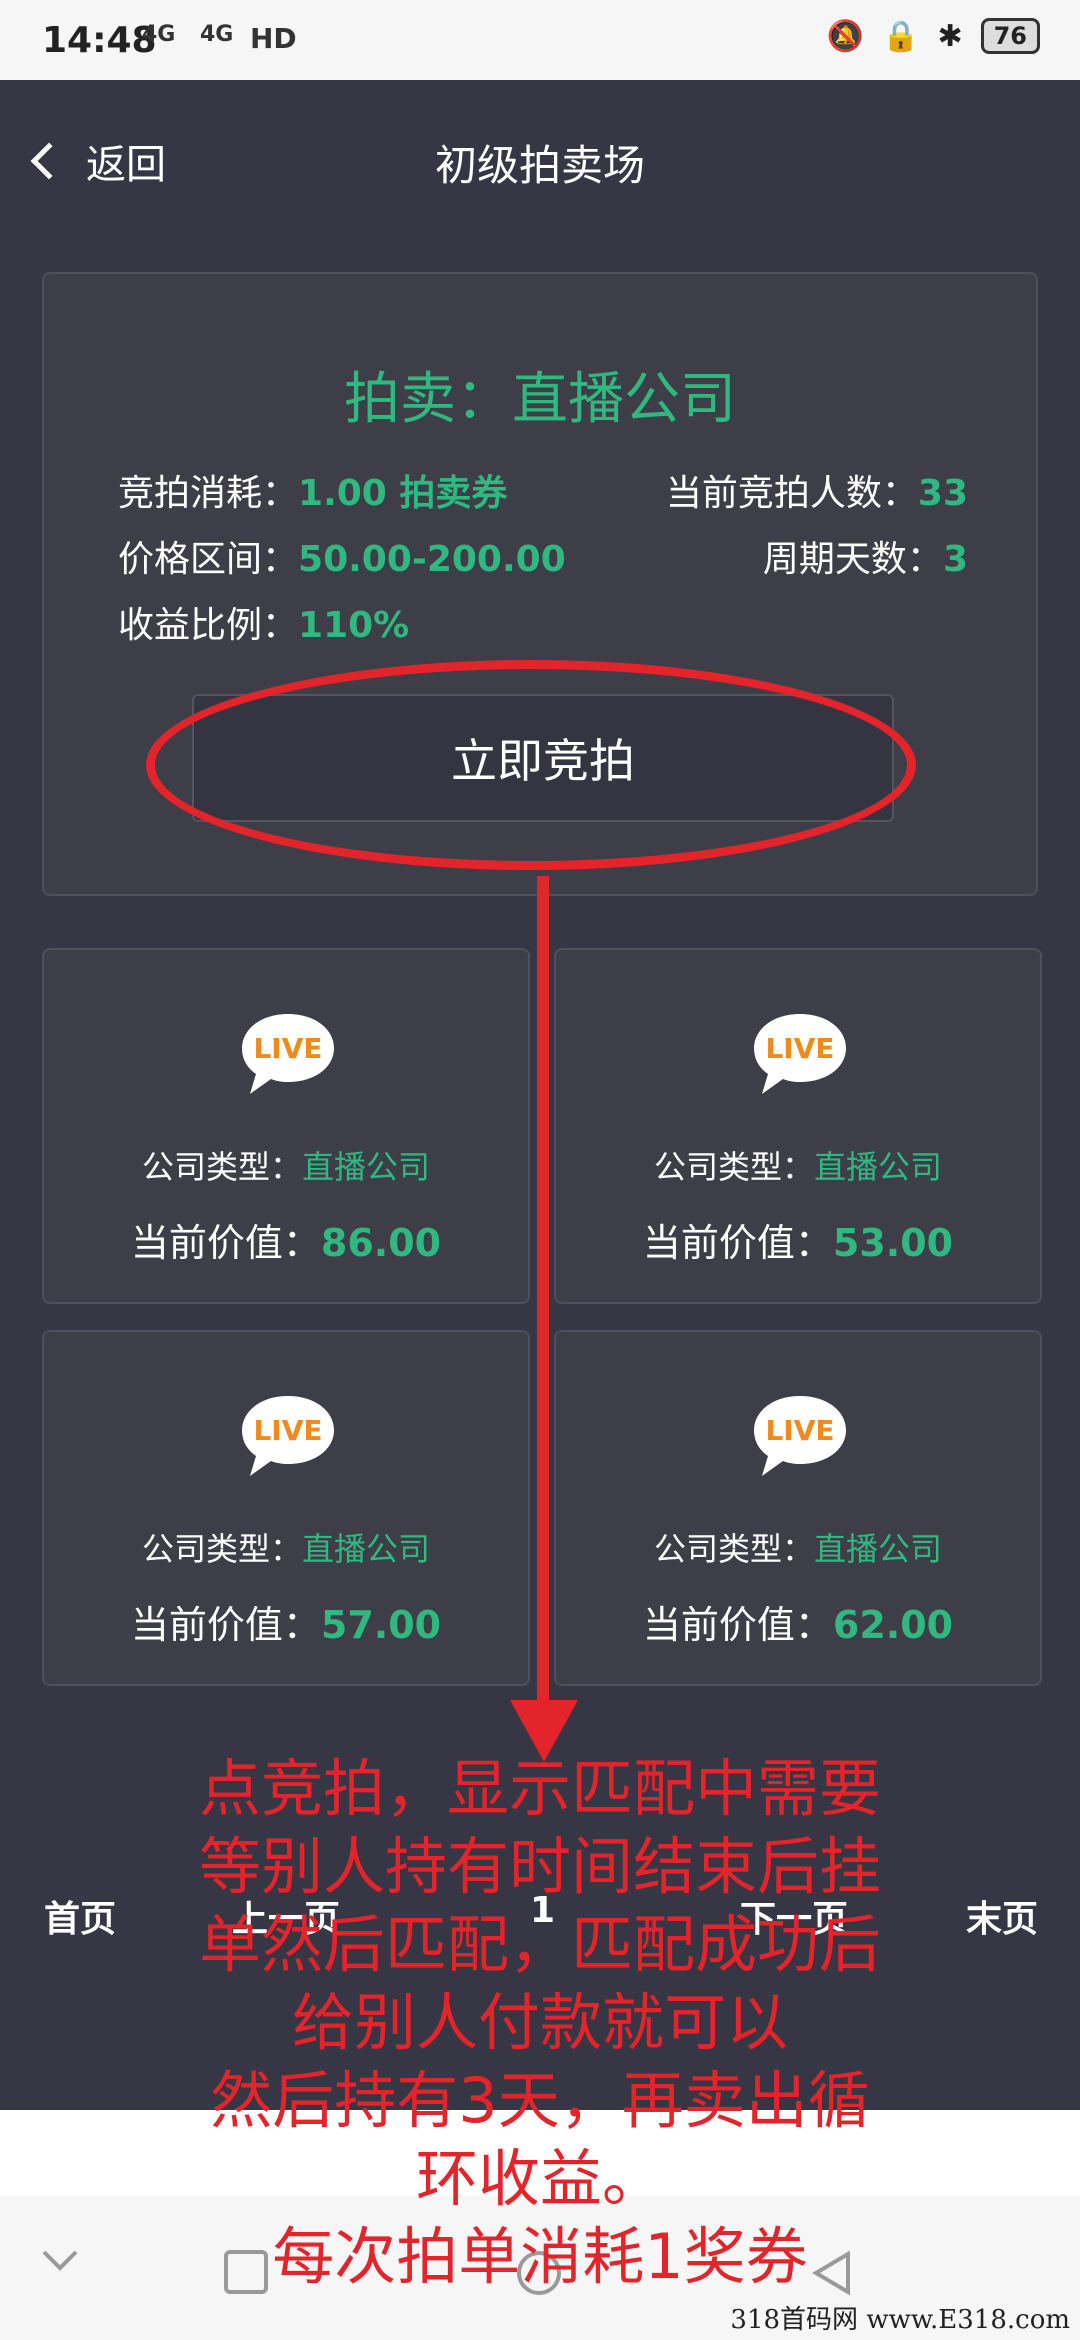  Describe the element at coordinates (798, 1625) in the screenshot. I see `current-value: 当前价值：62.00` at that location.